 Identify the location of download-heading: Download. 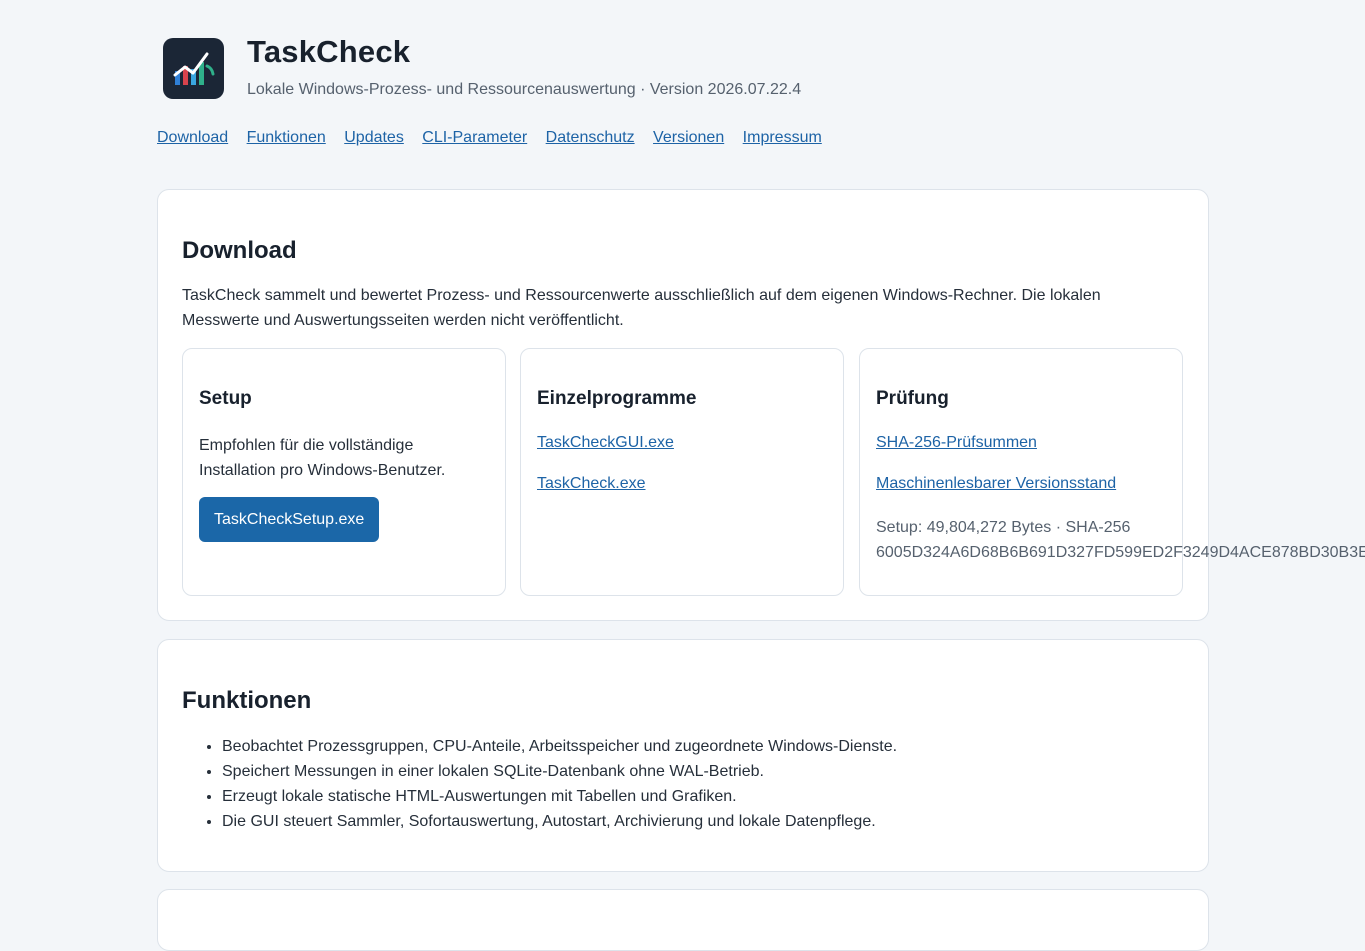
(239, 250).